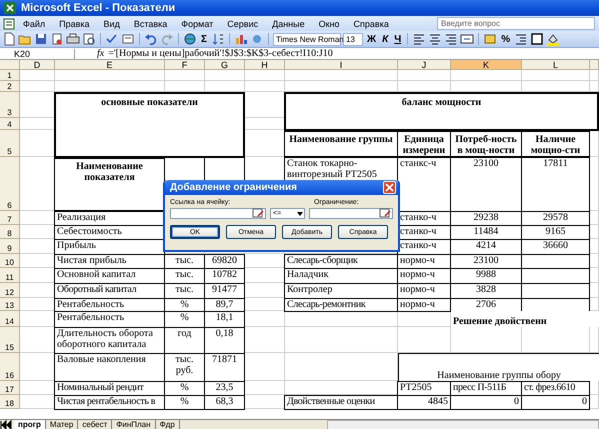 The image size is (599, 429). What do you see at coordinates (288, 23) in the screenshot?
I see `menu-item: Данные` at bounding box center [288, 23].